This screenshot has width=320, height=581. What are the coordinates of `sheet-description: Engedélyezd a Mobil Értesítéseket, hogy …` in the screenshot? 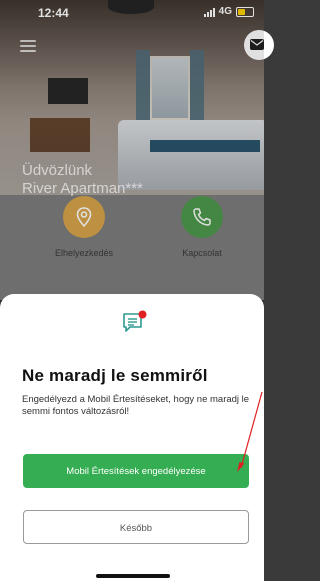 It's located at (136, 405).